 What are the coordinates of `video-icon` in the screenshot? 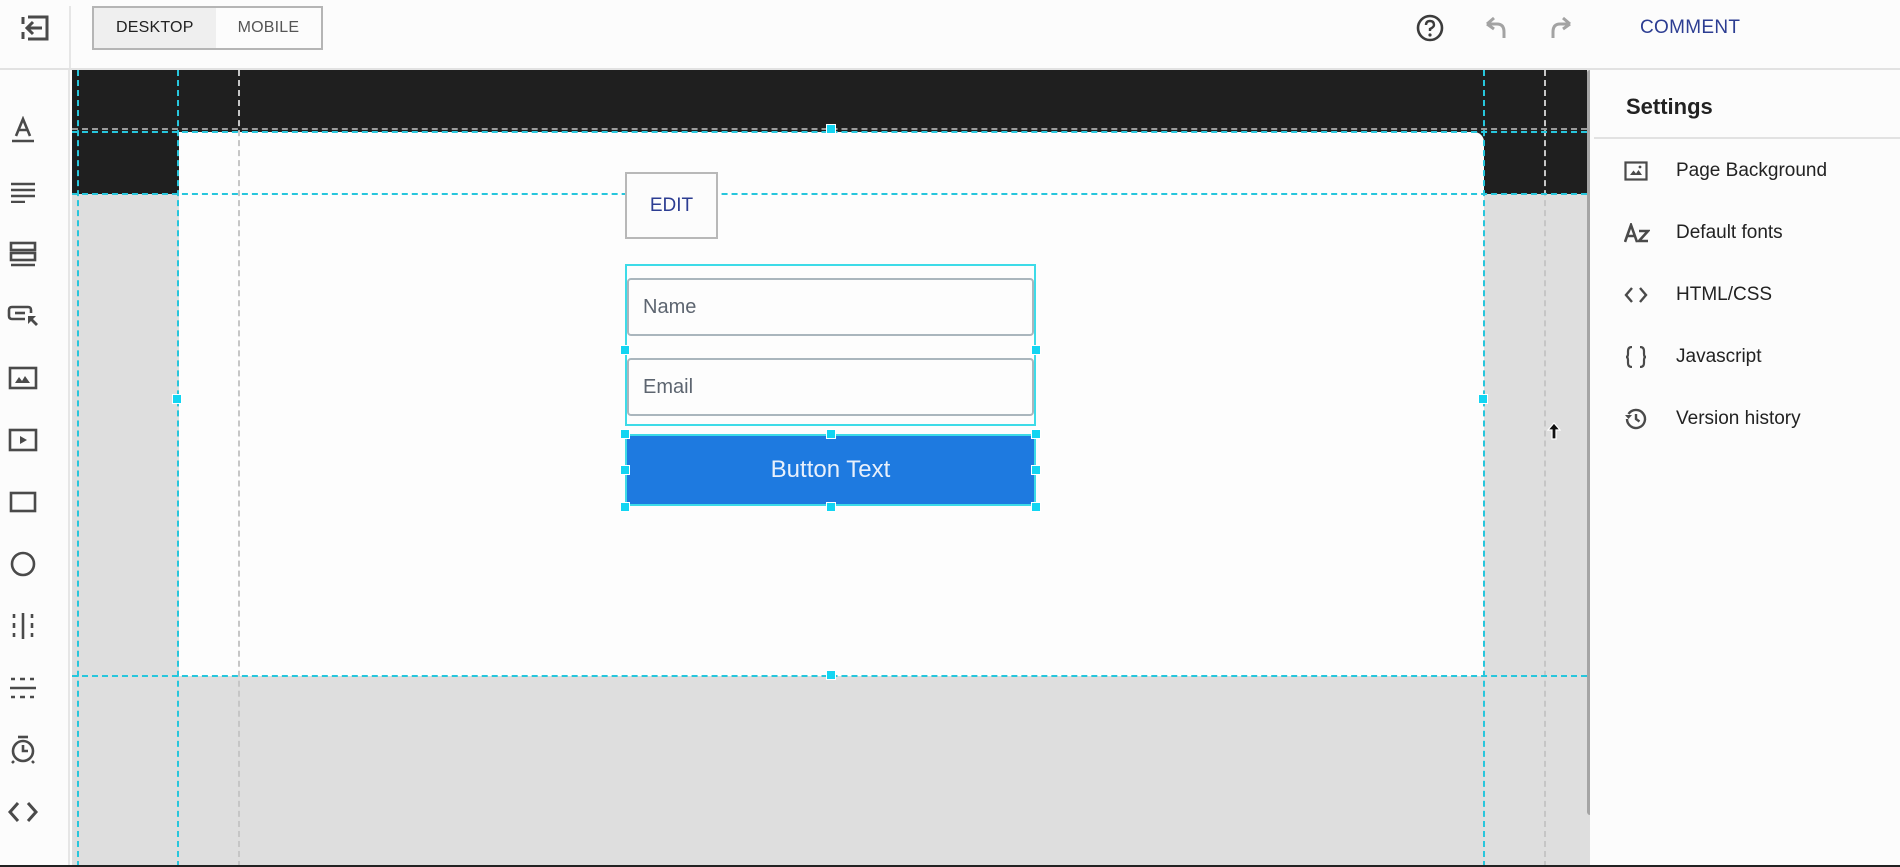 It's located at (23, 440).